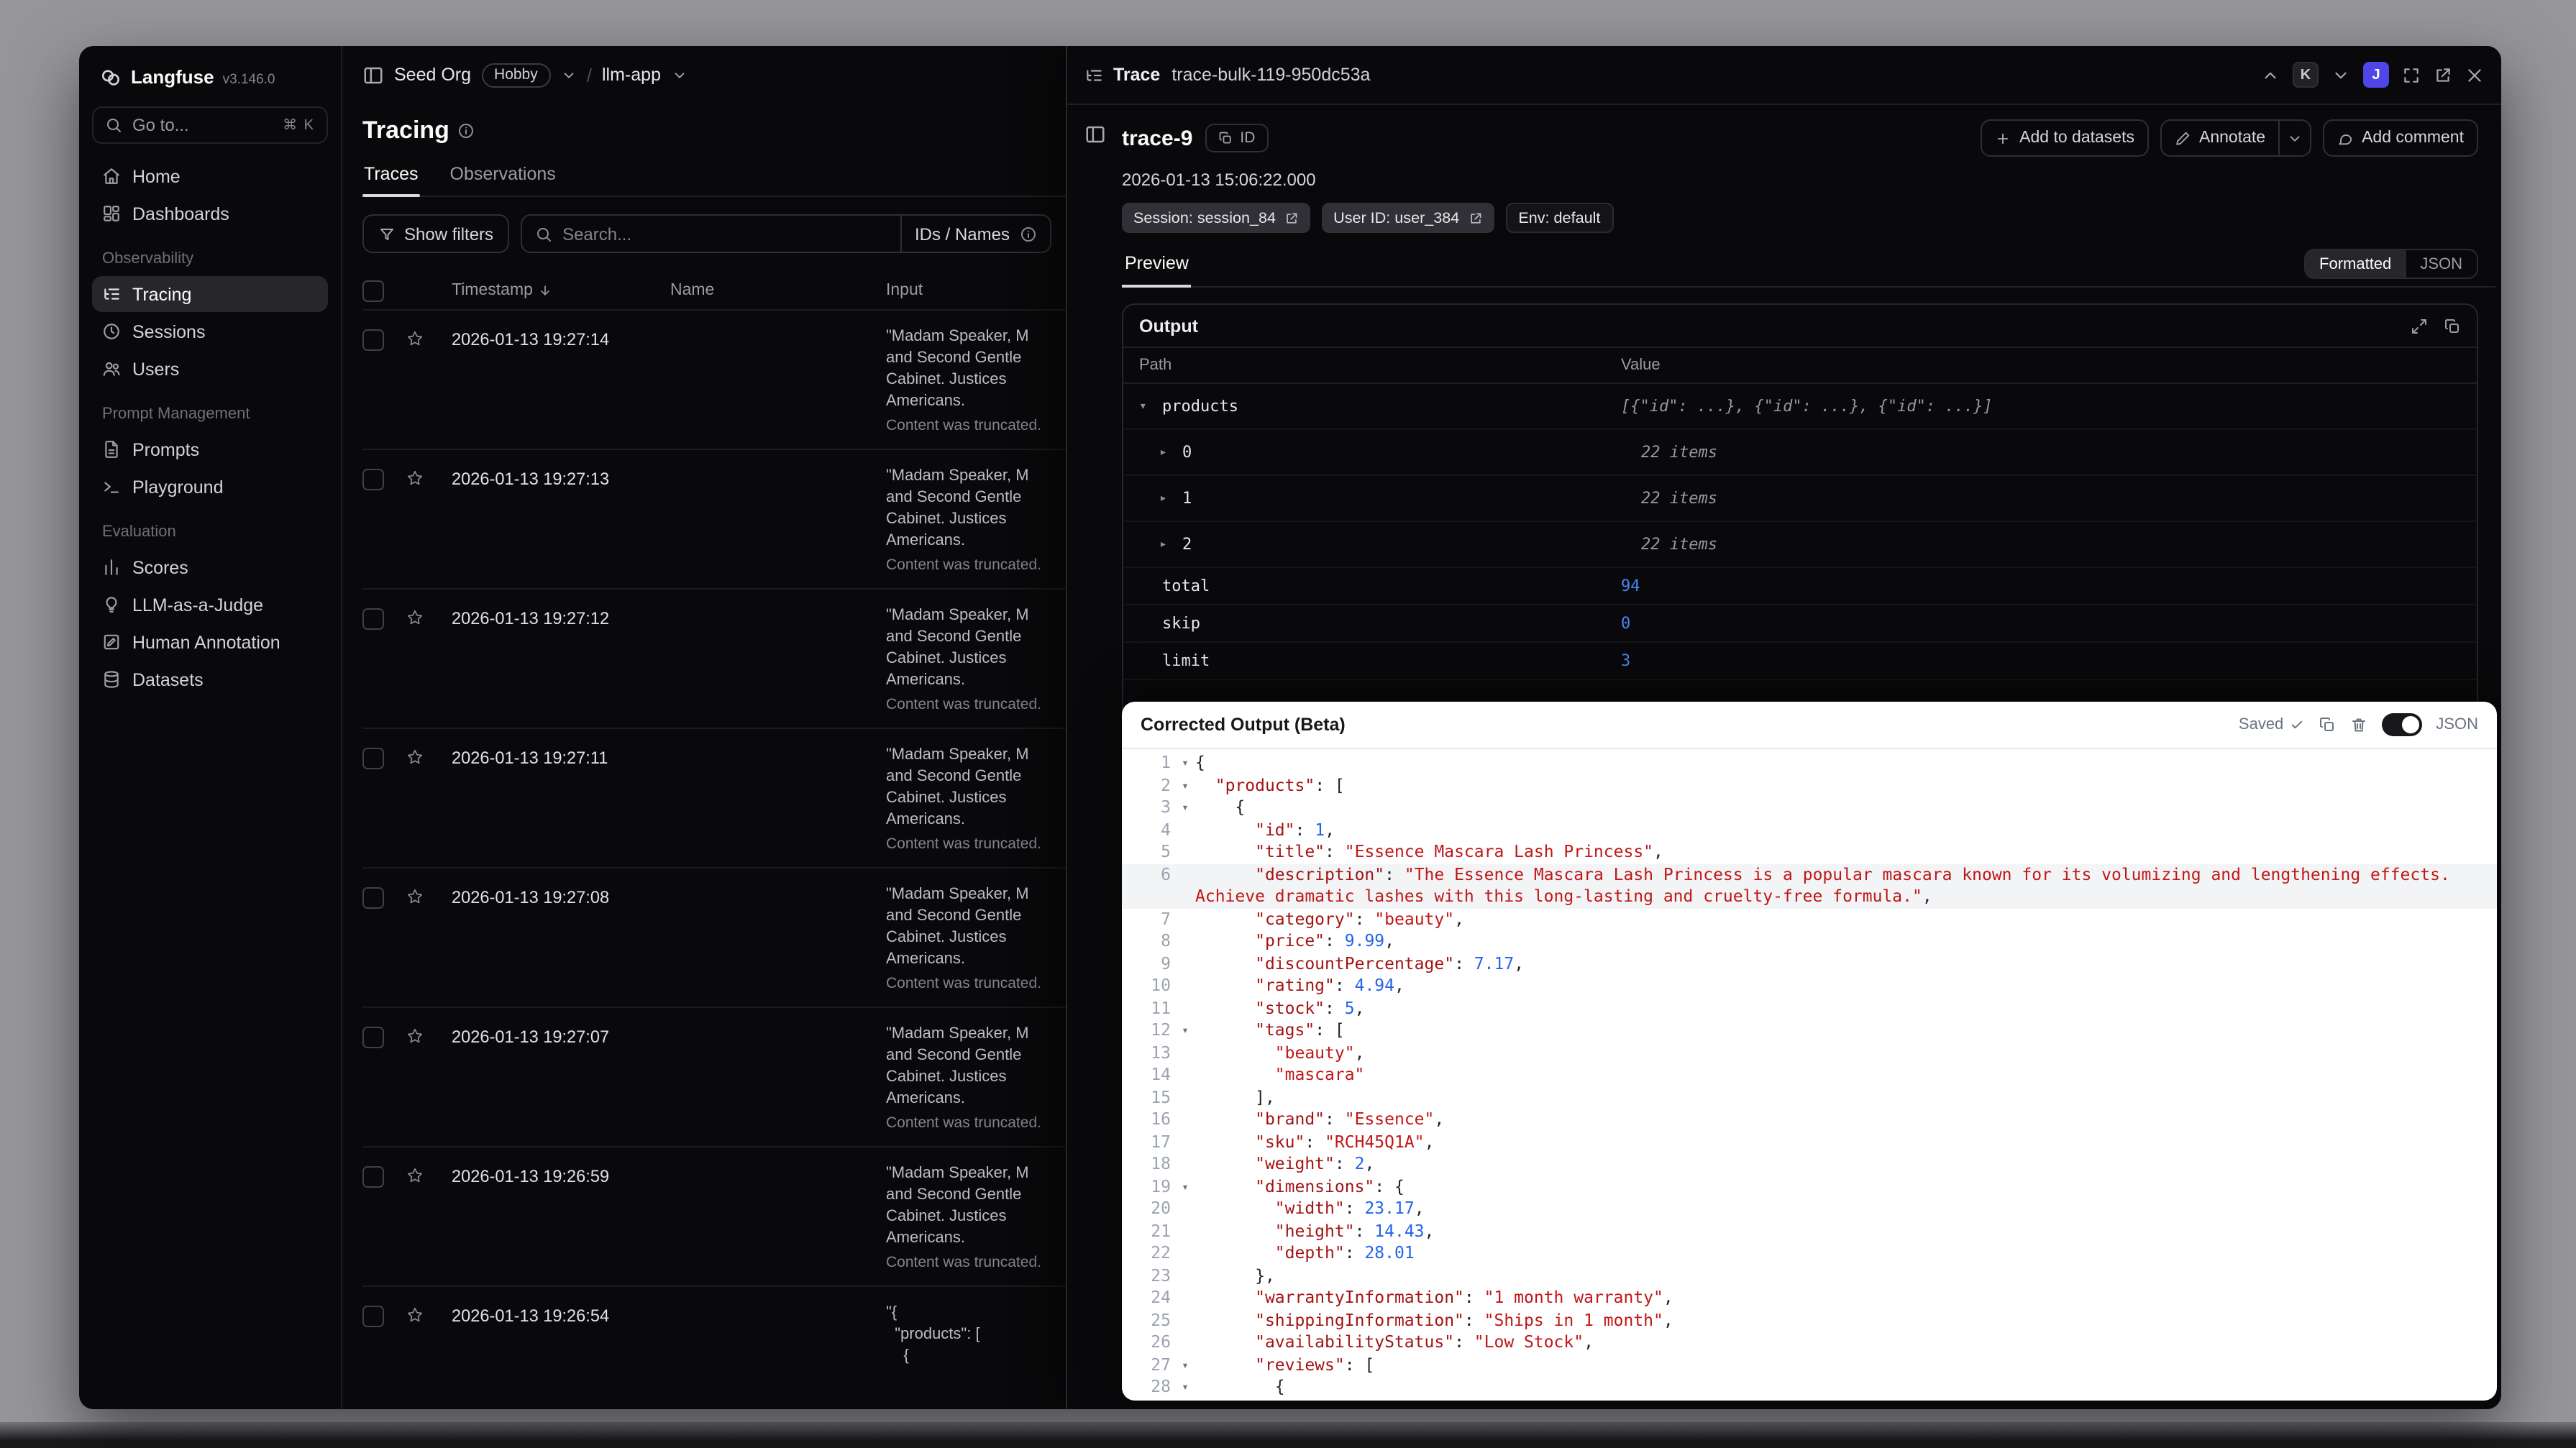 The height and width of the screenshot is (1448, 2576). I want to click on session-badge: Session: session_84, so click(1216, 218).